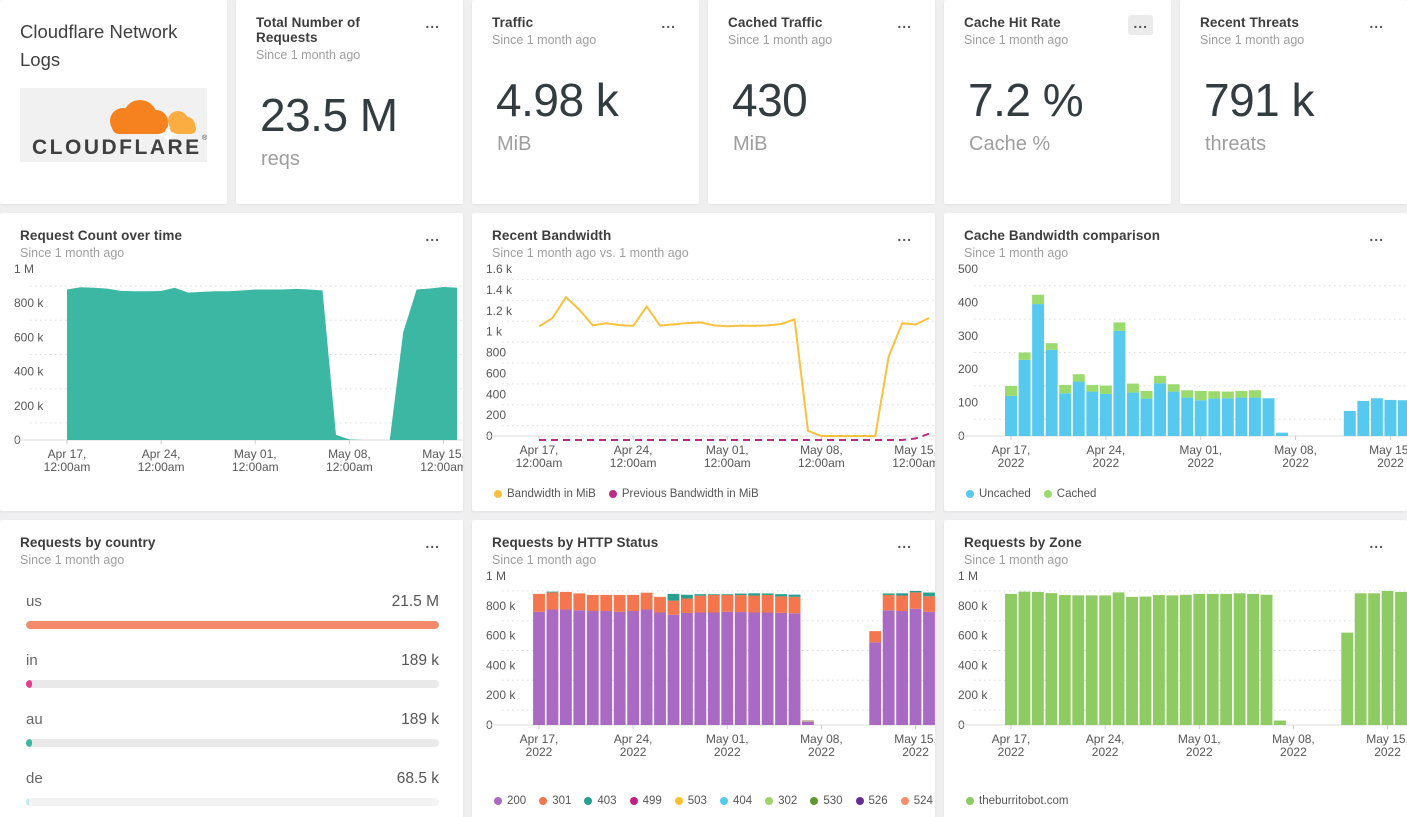 Image resolution: width=1407 pixels, height=817 pixels. What do you see at coordinates (499, 290) in the screenshot?
I see `svg-text: 1.4 k` at bounding box center [499, 290].